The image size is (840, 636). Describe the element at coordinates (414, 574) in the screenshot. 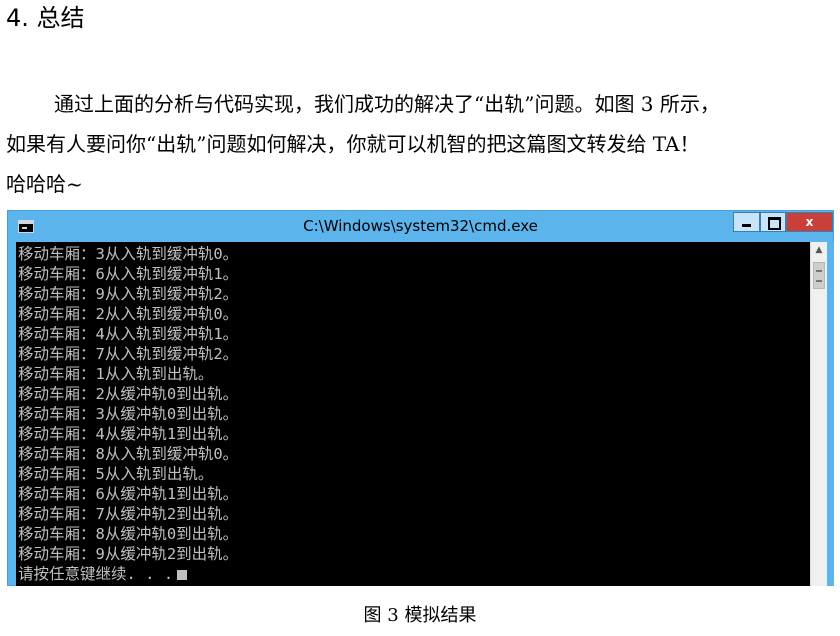

I see `console-prompt-line: 请按任意键继续. . .` at that location.